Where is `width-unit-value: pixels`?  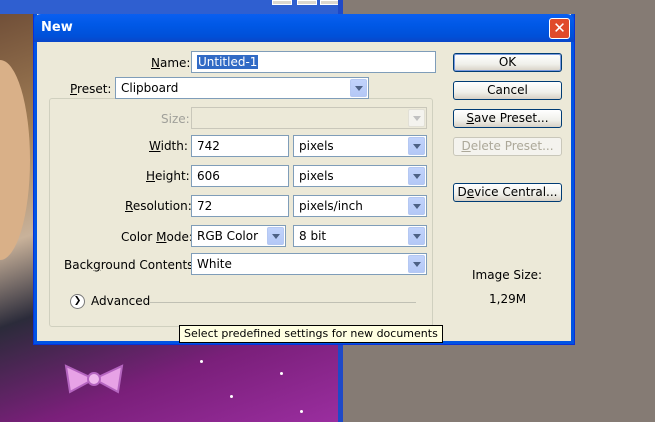
width-unit-value: pixels is located at coordinates (316, 146).